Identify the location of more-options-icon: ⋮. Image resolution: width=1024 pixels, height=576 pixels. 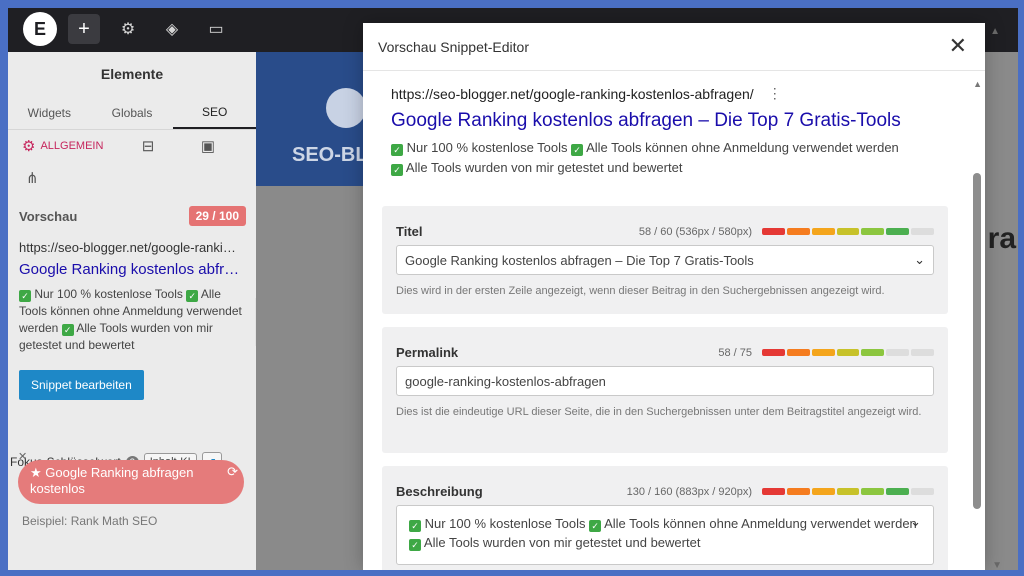
(775, 93).